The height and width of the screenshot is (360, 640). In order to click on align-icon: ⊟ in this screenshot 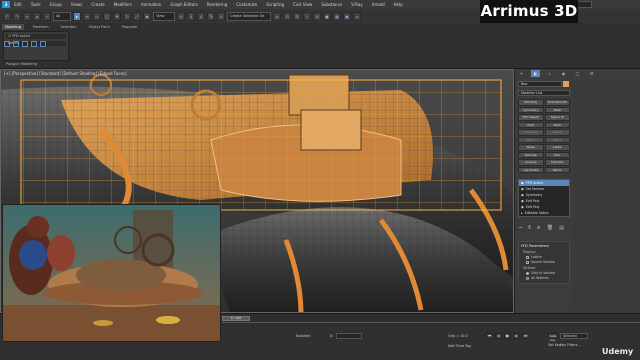, I will do `click(287, 16)`.